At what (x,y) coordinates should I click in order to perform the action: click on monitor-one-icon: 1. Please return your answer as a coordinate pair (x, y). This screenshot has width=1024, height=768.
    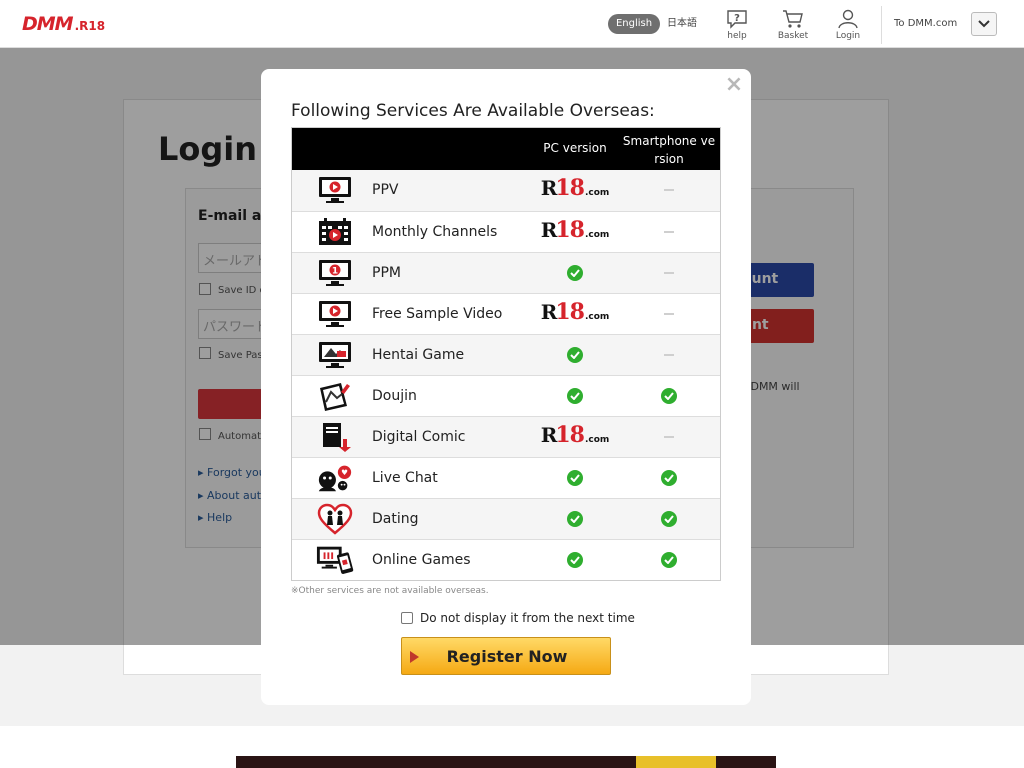
    Looking at the image, I should click on (335, 273).